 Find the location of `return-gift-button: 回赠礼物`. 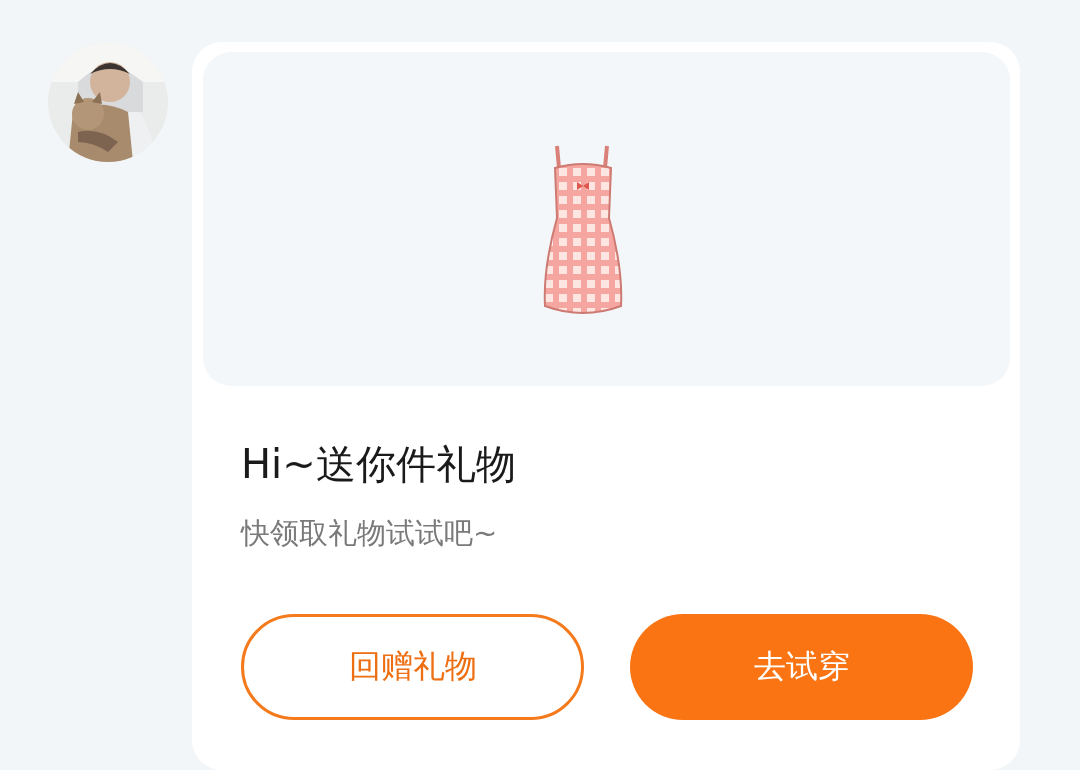

return-gift-button: 回赠礼物 is located at coordinates (412, 667).